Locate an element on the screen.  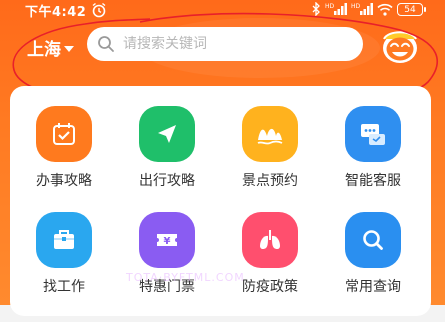
service-label: 办事攻略 is located at coordinates (64, 181).